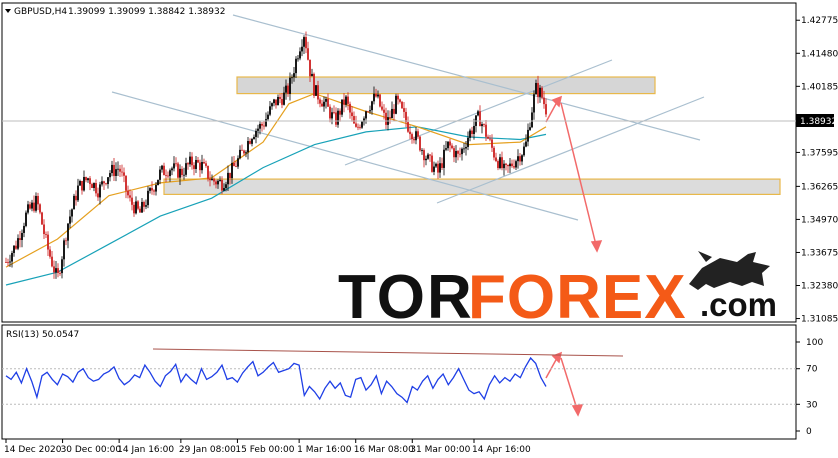 The height and width of the screenshot is (458, 838). What do you see at coordinates (264, 450) in the screenshot?
I see `time-tick-label: 15 Feb 00:00` at bounding box center [264, 450].